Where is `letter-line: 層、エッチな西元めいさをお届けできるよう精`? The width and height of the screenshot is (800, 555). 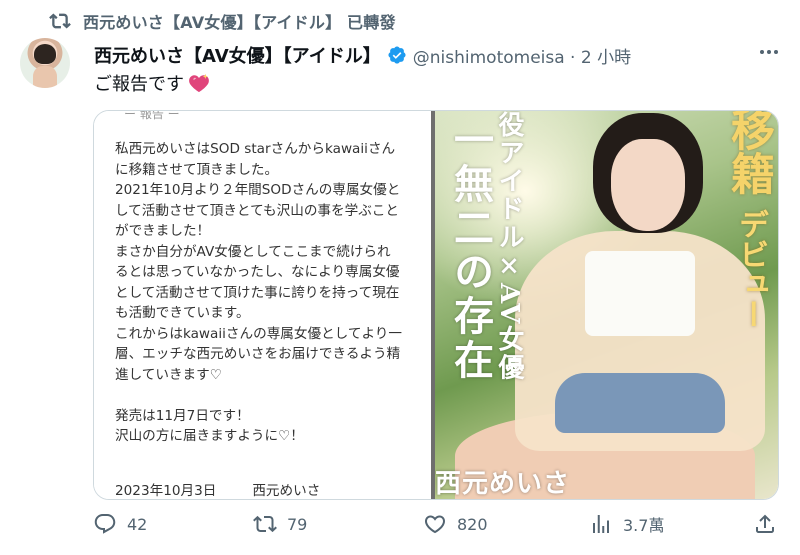
letter-line: 層、エッチな西元めいさをお届けできるよう精 is located at coordinates (258, 354).